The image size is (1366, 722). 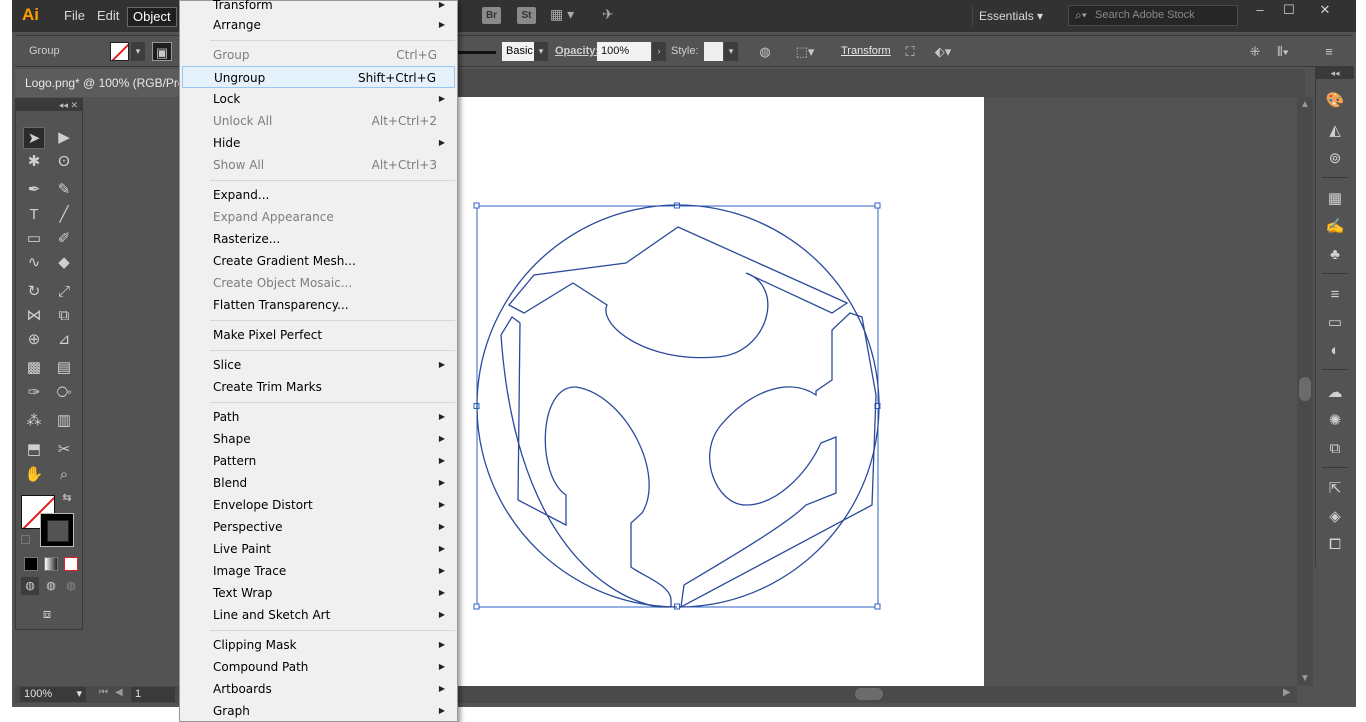 I want to click on artboards-panel-icon: ⧠, so click(x=1335, y=545).